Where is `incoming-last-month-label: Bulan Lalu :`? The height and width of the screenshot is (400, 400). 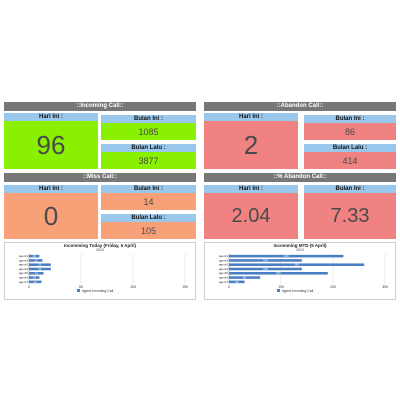 incoming-last-month-label: Bulan Lalu : is located at coordinates (148, 148).